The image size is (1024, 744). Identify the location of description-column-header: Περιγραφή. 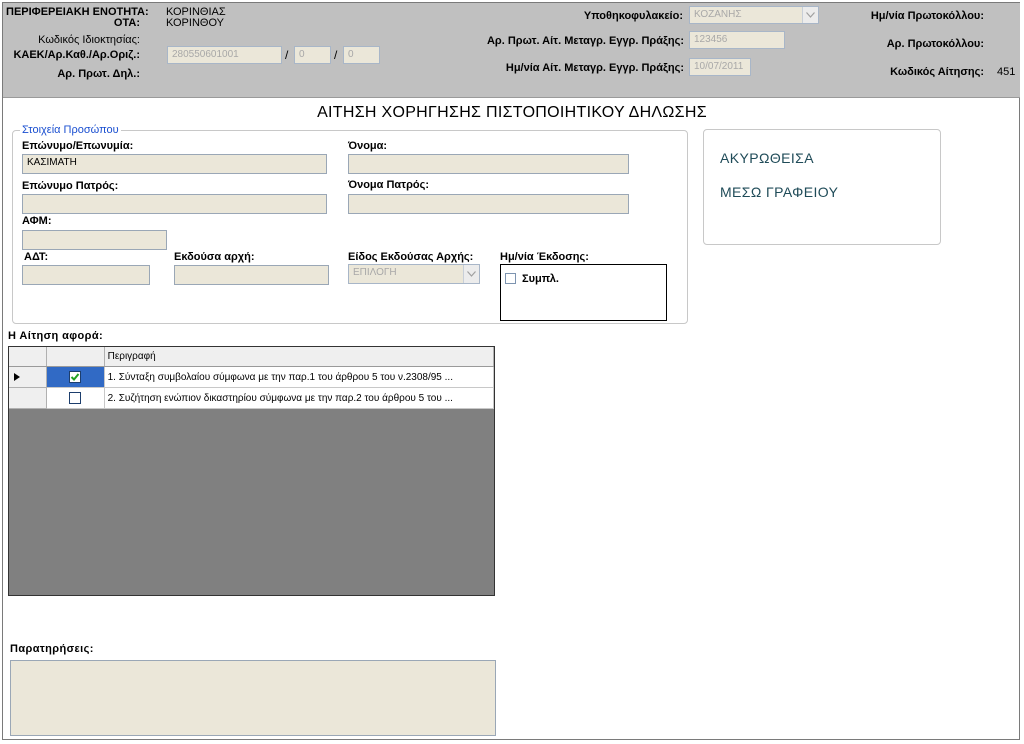
(299, 357).